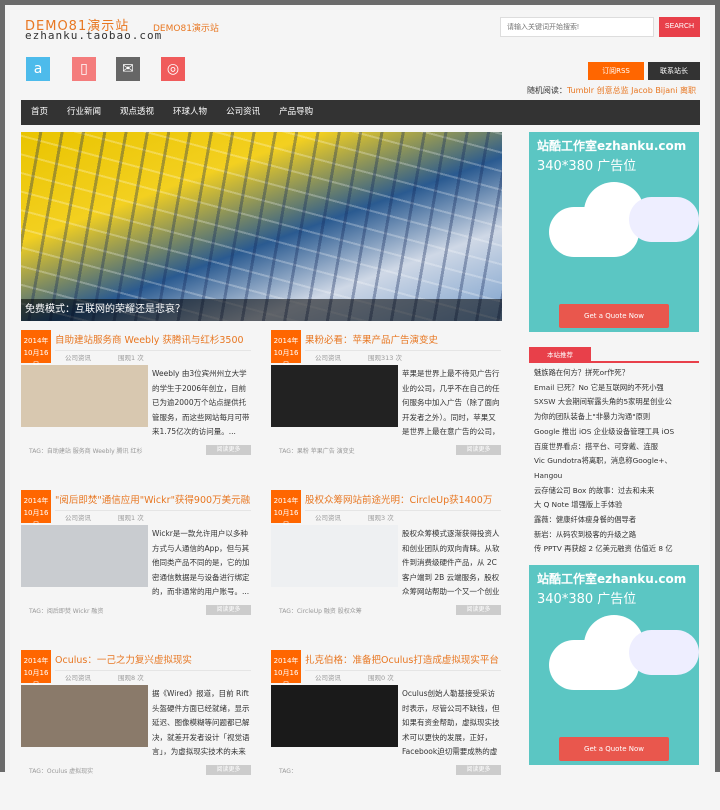 Image resolution: width=720 pixels, height=810 pixels. Describe the element at coordinates (153, 341) in the screenshot. I see `article-title: 自助建站服务商 Weebly 获腾讯与红杉3500` at that location.